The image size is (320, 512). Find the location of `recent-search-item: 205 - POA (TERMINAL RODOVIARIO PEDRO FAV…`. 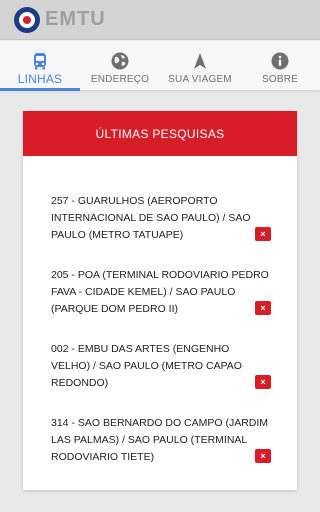

recent-search-item: 205 - POA (TERMINAL RODOVIARIO PEDRO FAV… is located at coordinates (161, 292).